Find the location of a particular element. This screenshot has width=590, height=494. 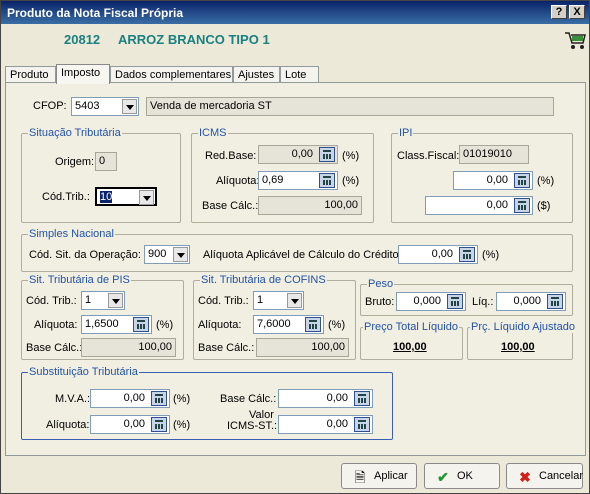

peso-bruto-field: 0,000 is located at coordinates (431, 301).